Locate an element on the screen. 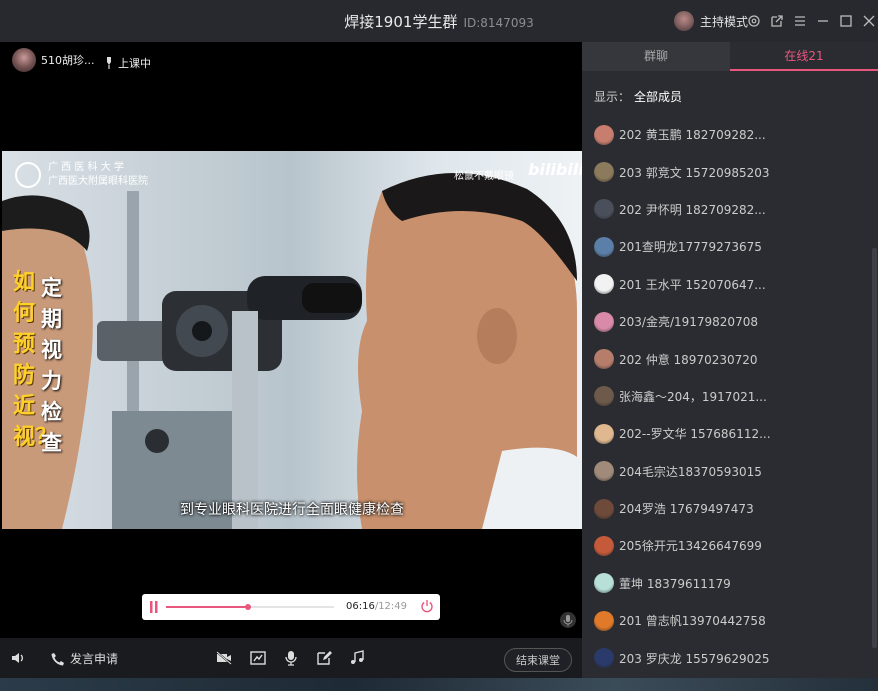 The image size is (878, 691). host-mode-label: 主持模式 is located at coordinates (724, 21).